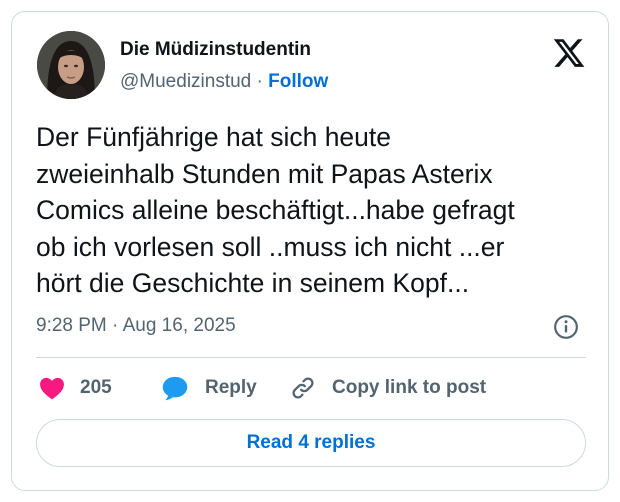 Image resolution: width=620 pixels, height=502 pixels. What do you see at coordinates (75, 388) in the screenshot?
I see `like-button: 205` at bounding box center [75, 388].